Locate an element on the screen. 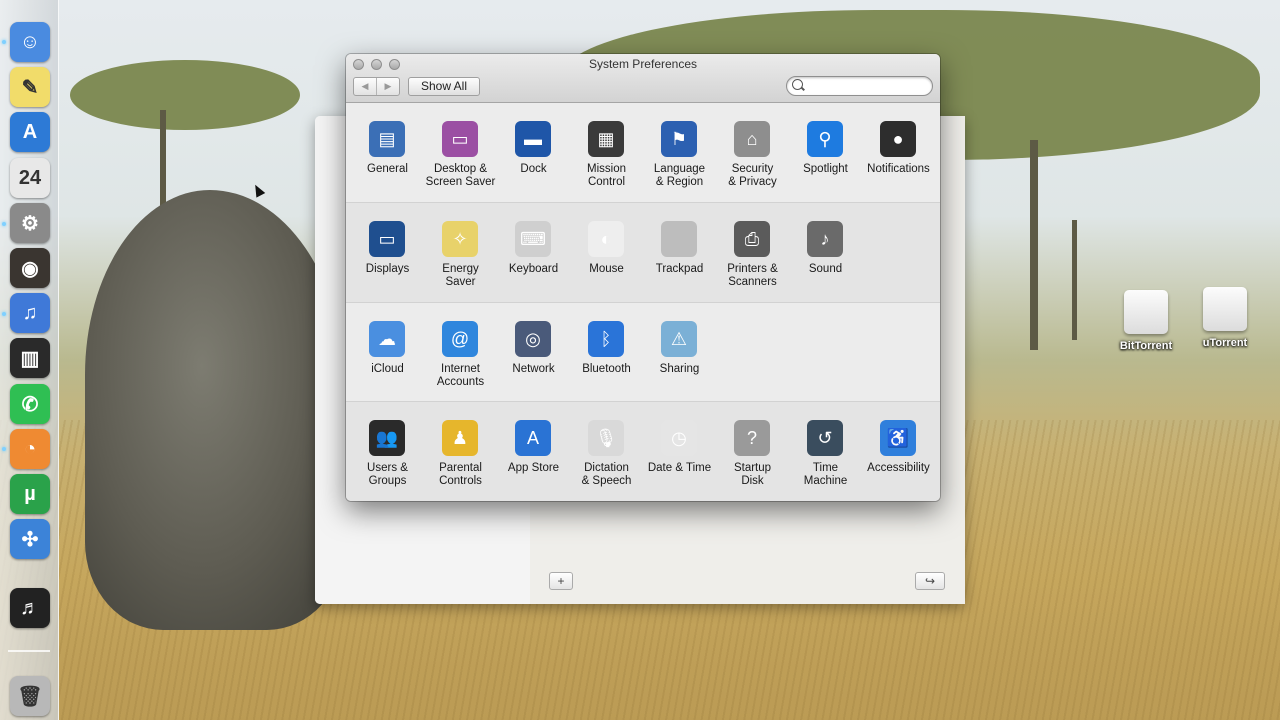 The width and height of the screenshot is (1280, 720). pane-mouse: ◐ Mouse is located at coordinates (606, 252).